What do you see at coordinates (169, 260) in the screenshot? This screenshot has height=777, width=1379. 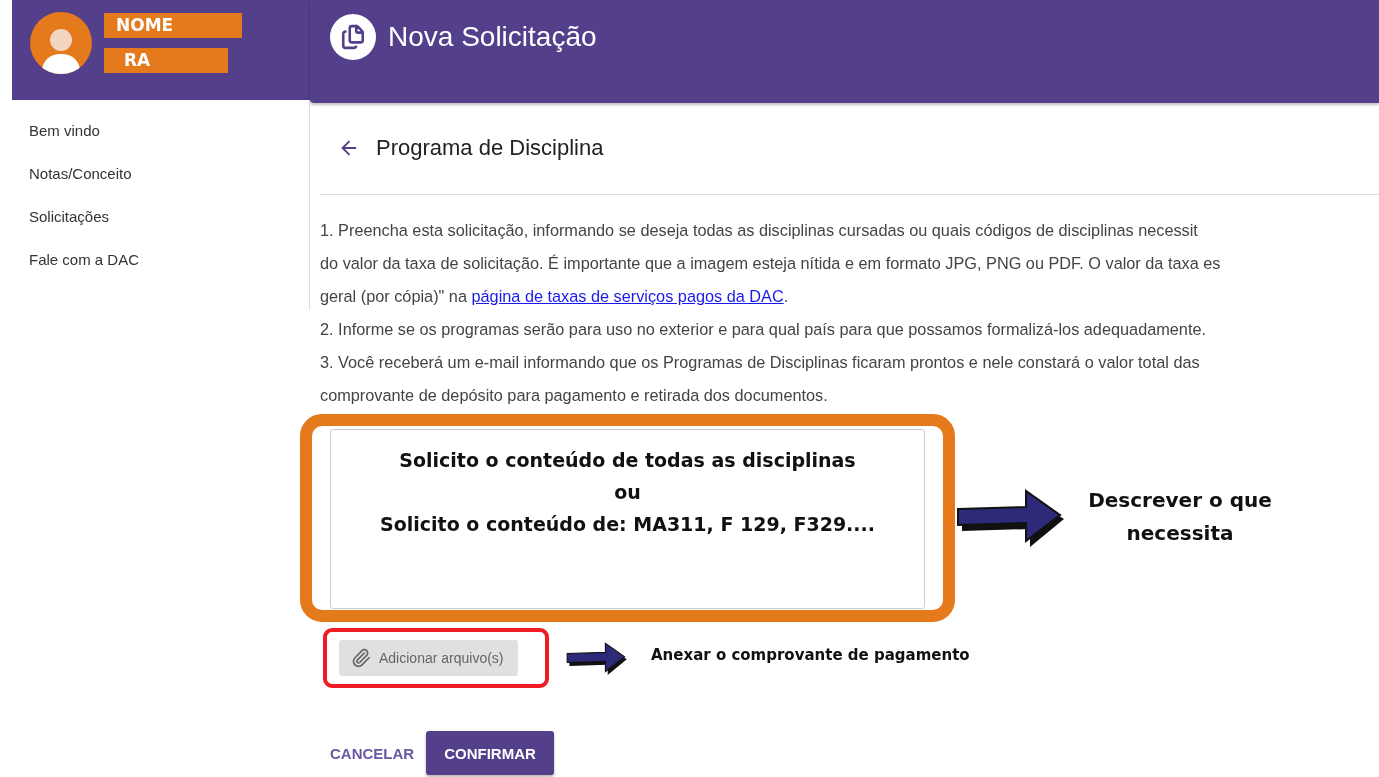 I see `sidebar-item: Fale com a DAC` at bounding box center [169, 260].